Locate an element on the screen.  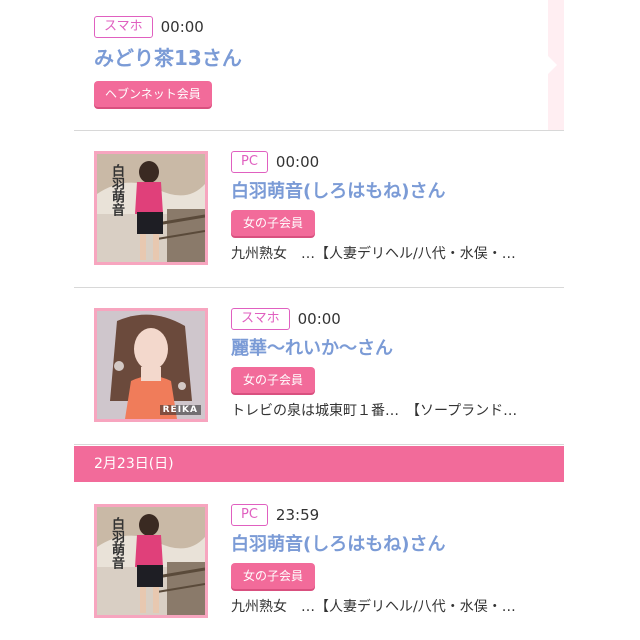
visitor-name-link: みどり茶13さん is located at coordinates (259, 58).